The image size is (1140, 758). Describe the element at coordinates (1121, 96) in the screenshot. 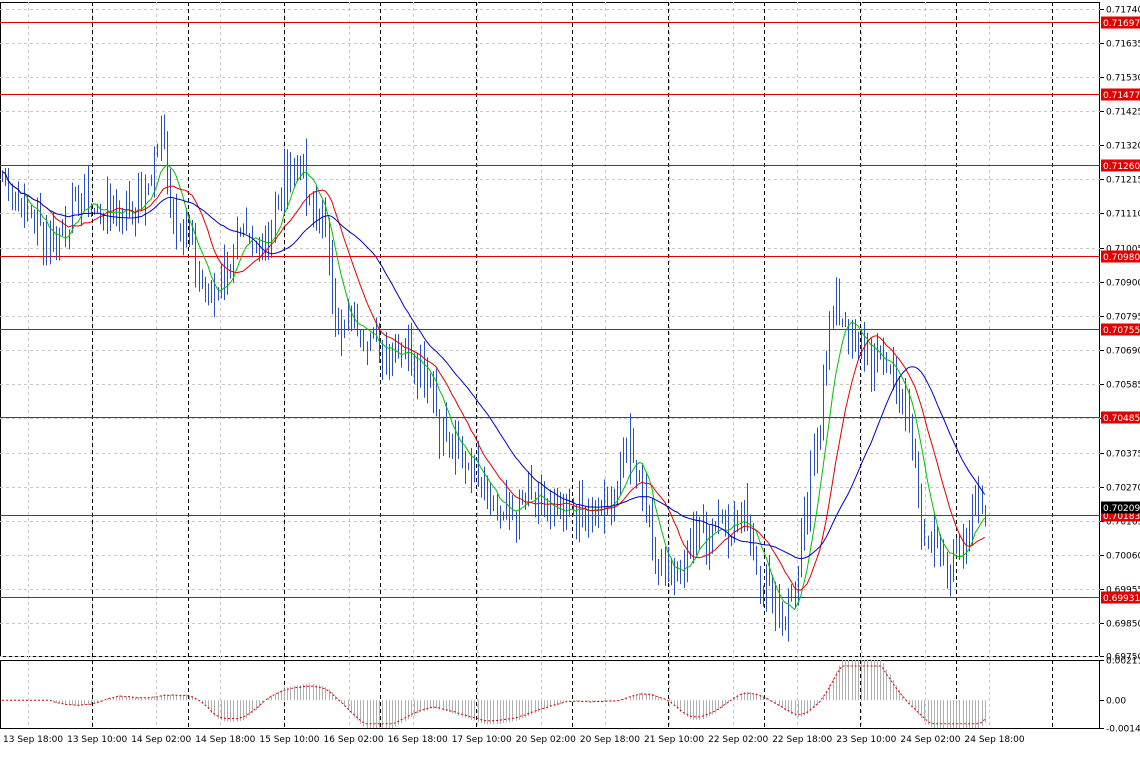

I see `level-price-label: 0.71477` at that location.